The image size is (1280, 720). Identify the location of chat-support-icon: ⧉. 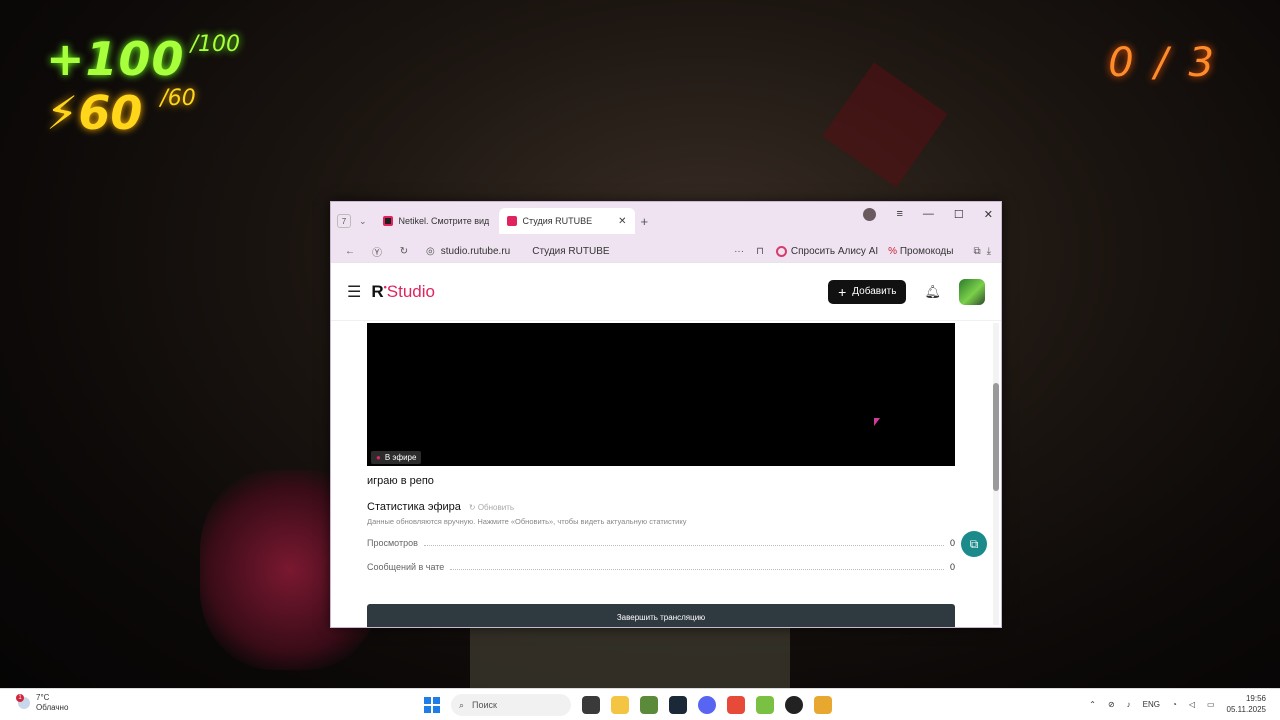
(974, 544).